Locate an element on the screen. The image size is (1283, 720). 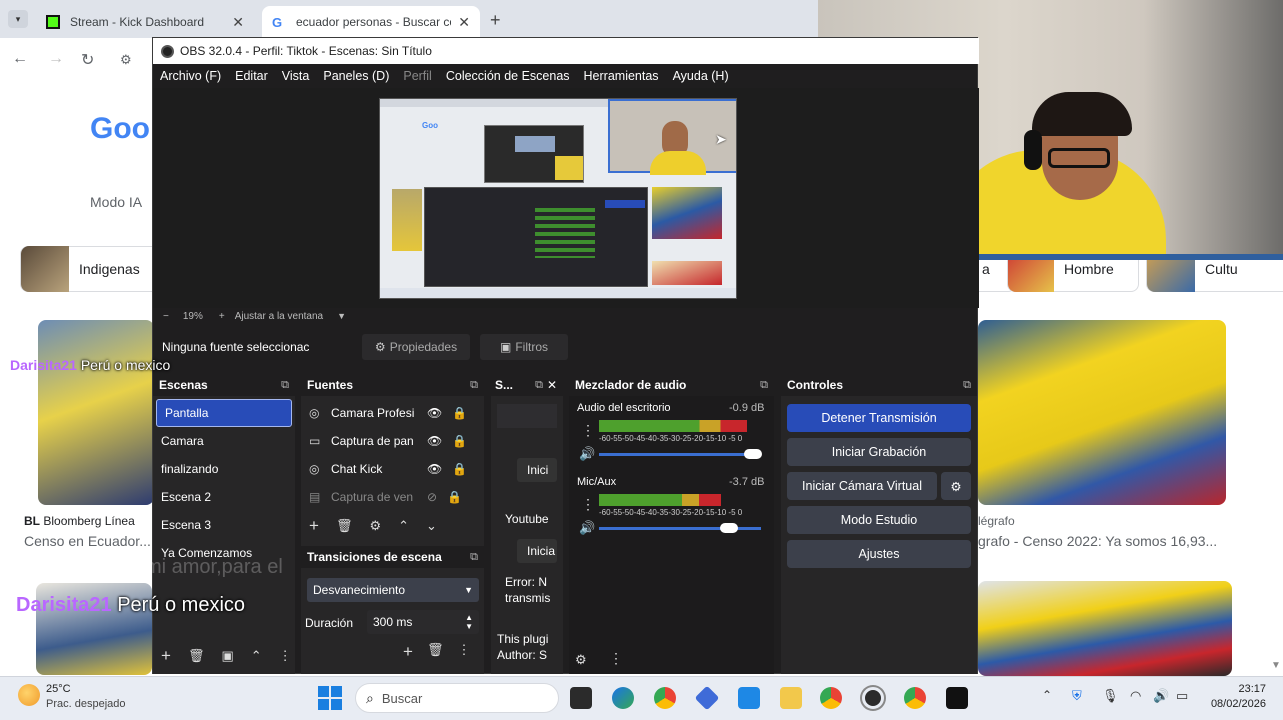
result-image-ecuador-fans is located at coordinates (1102, 412).